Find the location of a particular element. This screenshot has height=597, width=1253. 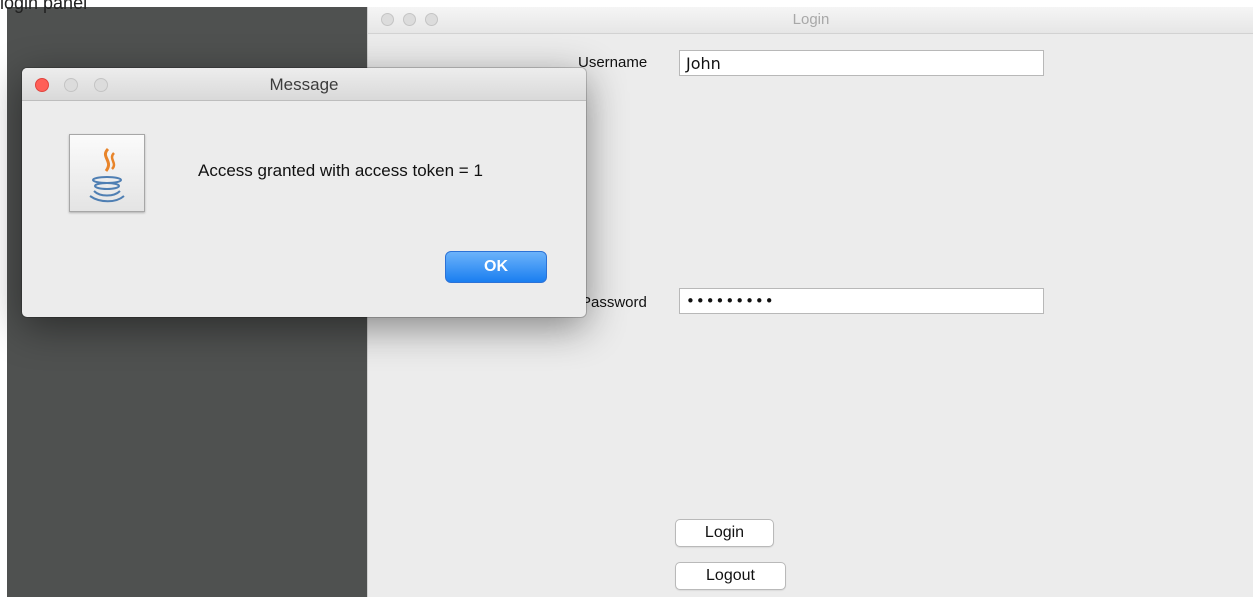

dialog-titlebar: Message is located at coordinates (304, 84).